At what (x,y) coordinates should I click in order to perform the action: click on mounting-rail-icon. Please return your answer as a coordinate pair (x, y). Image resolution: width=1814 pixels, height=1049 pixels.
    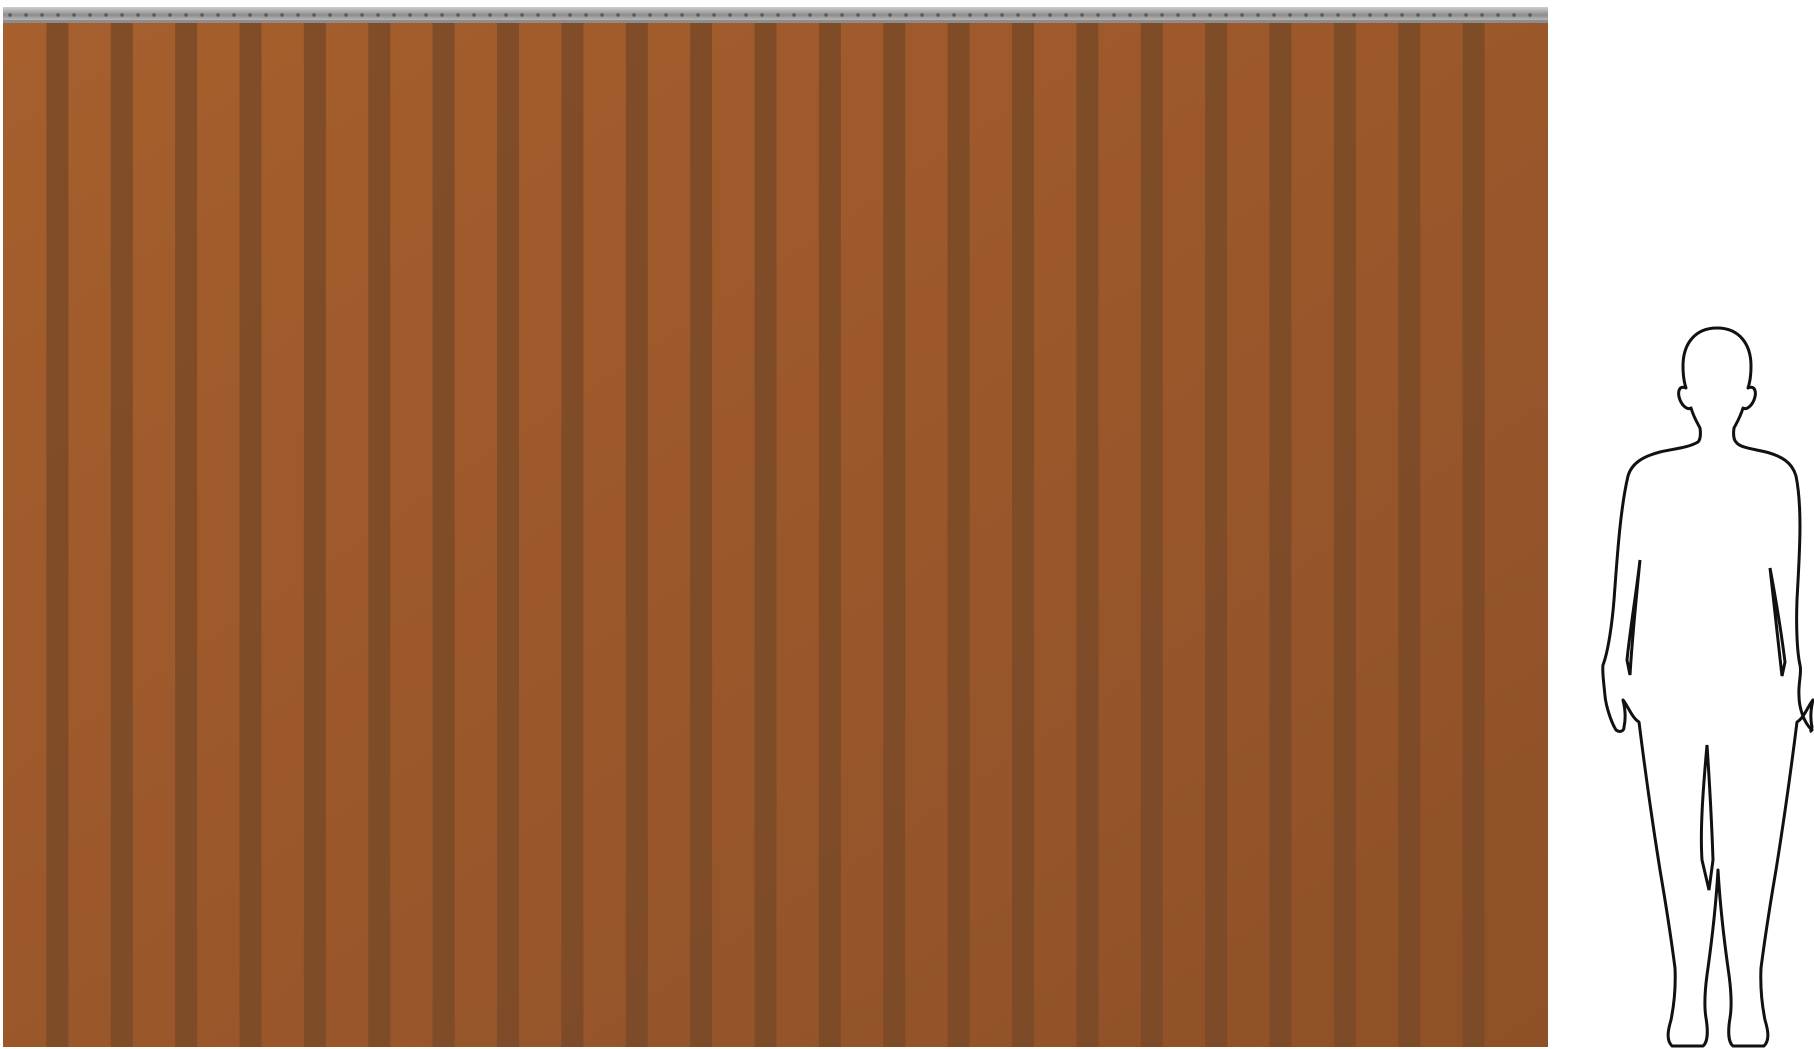
    Looking at the image, I should click on (775, 15).